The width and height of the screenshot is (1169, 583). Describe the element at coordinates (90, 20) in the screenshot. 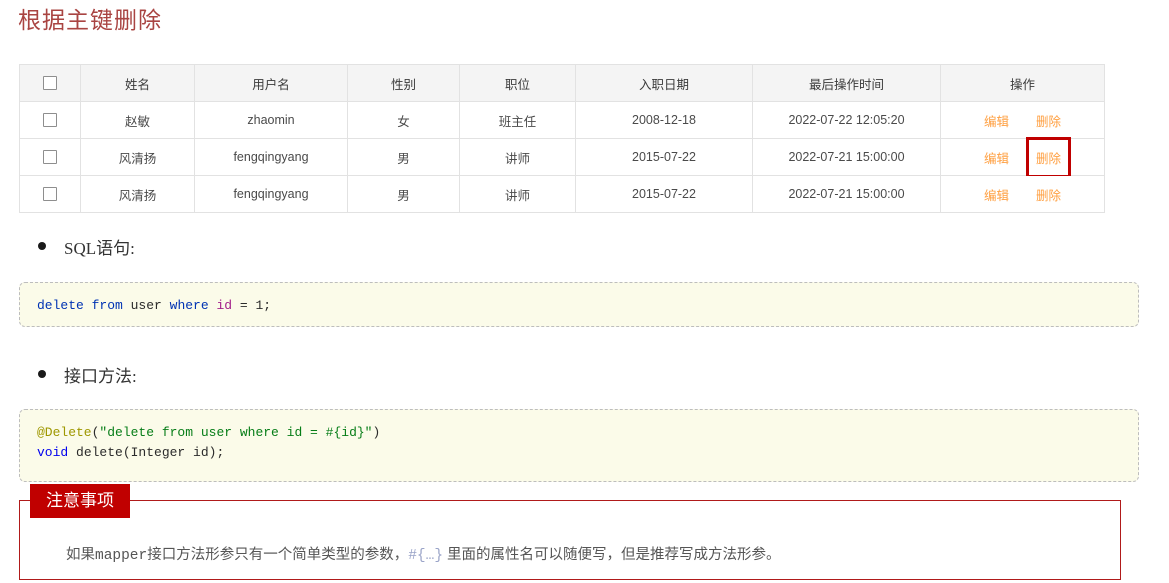

I see `page-title: 根据主键删除` at that location.